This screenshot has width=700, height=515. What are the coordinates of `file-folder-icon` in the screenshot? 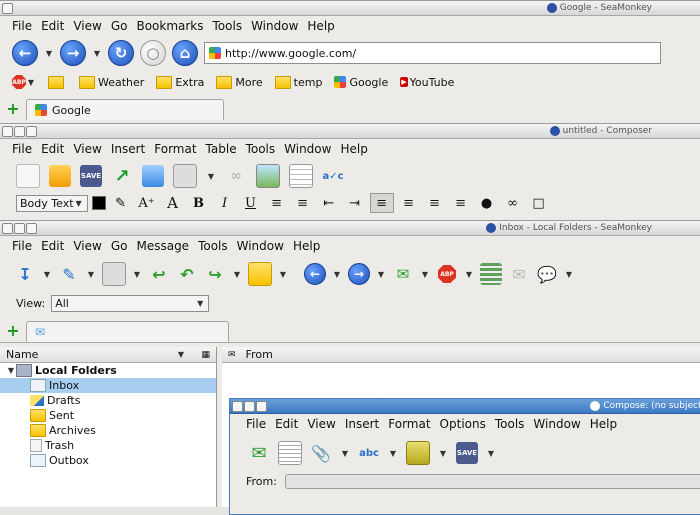 It's located at (260, 274).